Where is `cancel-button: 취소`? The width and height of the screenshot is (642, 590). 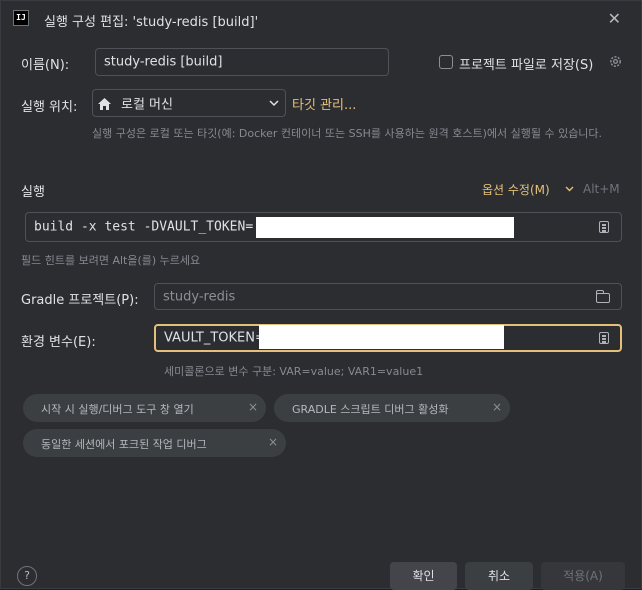 cancel-button: 취소 is located at coordinates (499, 576).